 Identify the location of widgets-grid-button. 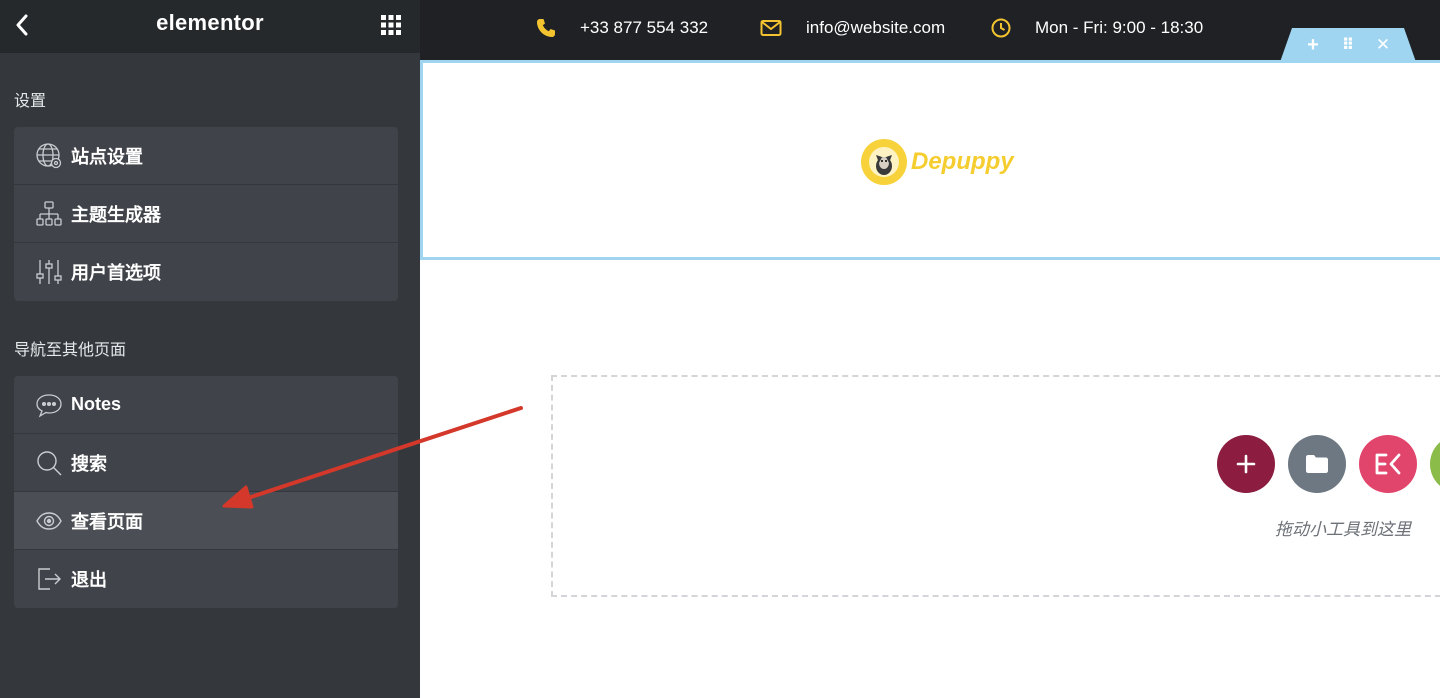
(391, 25).